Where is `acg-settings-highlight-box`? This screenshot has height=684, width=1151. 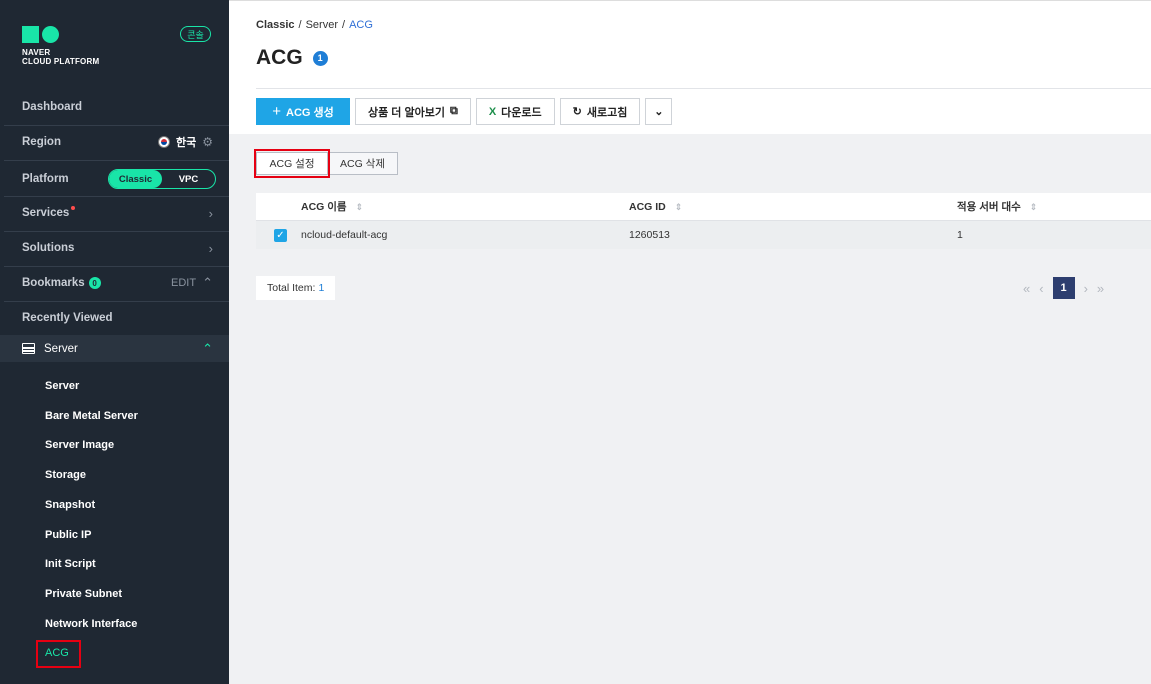 acg-settings-highlight-box is located at coordinates (292, 163).